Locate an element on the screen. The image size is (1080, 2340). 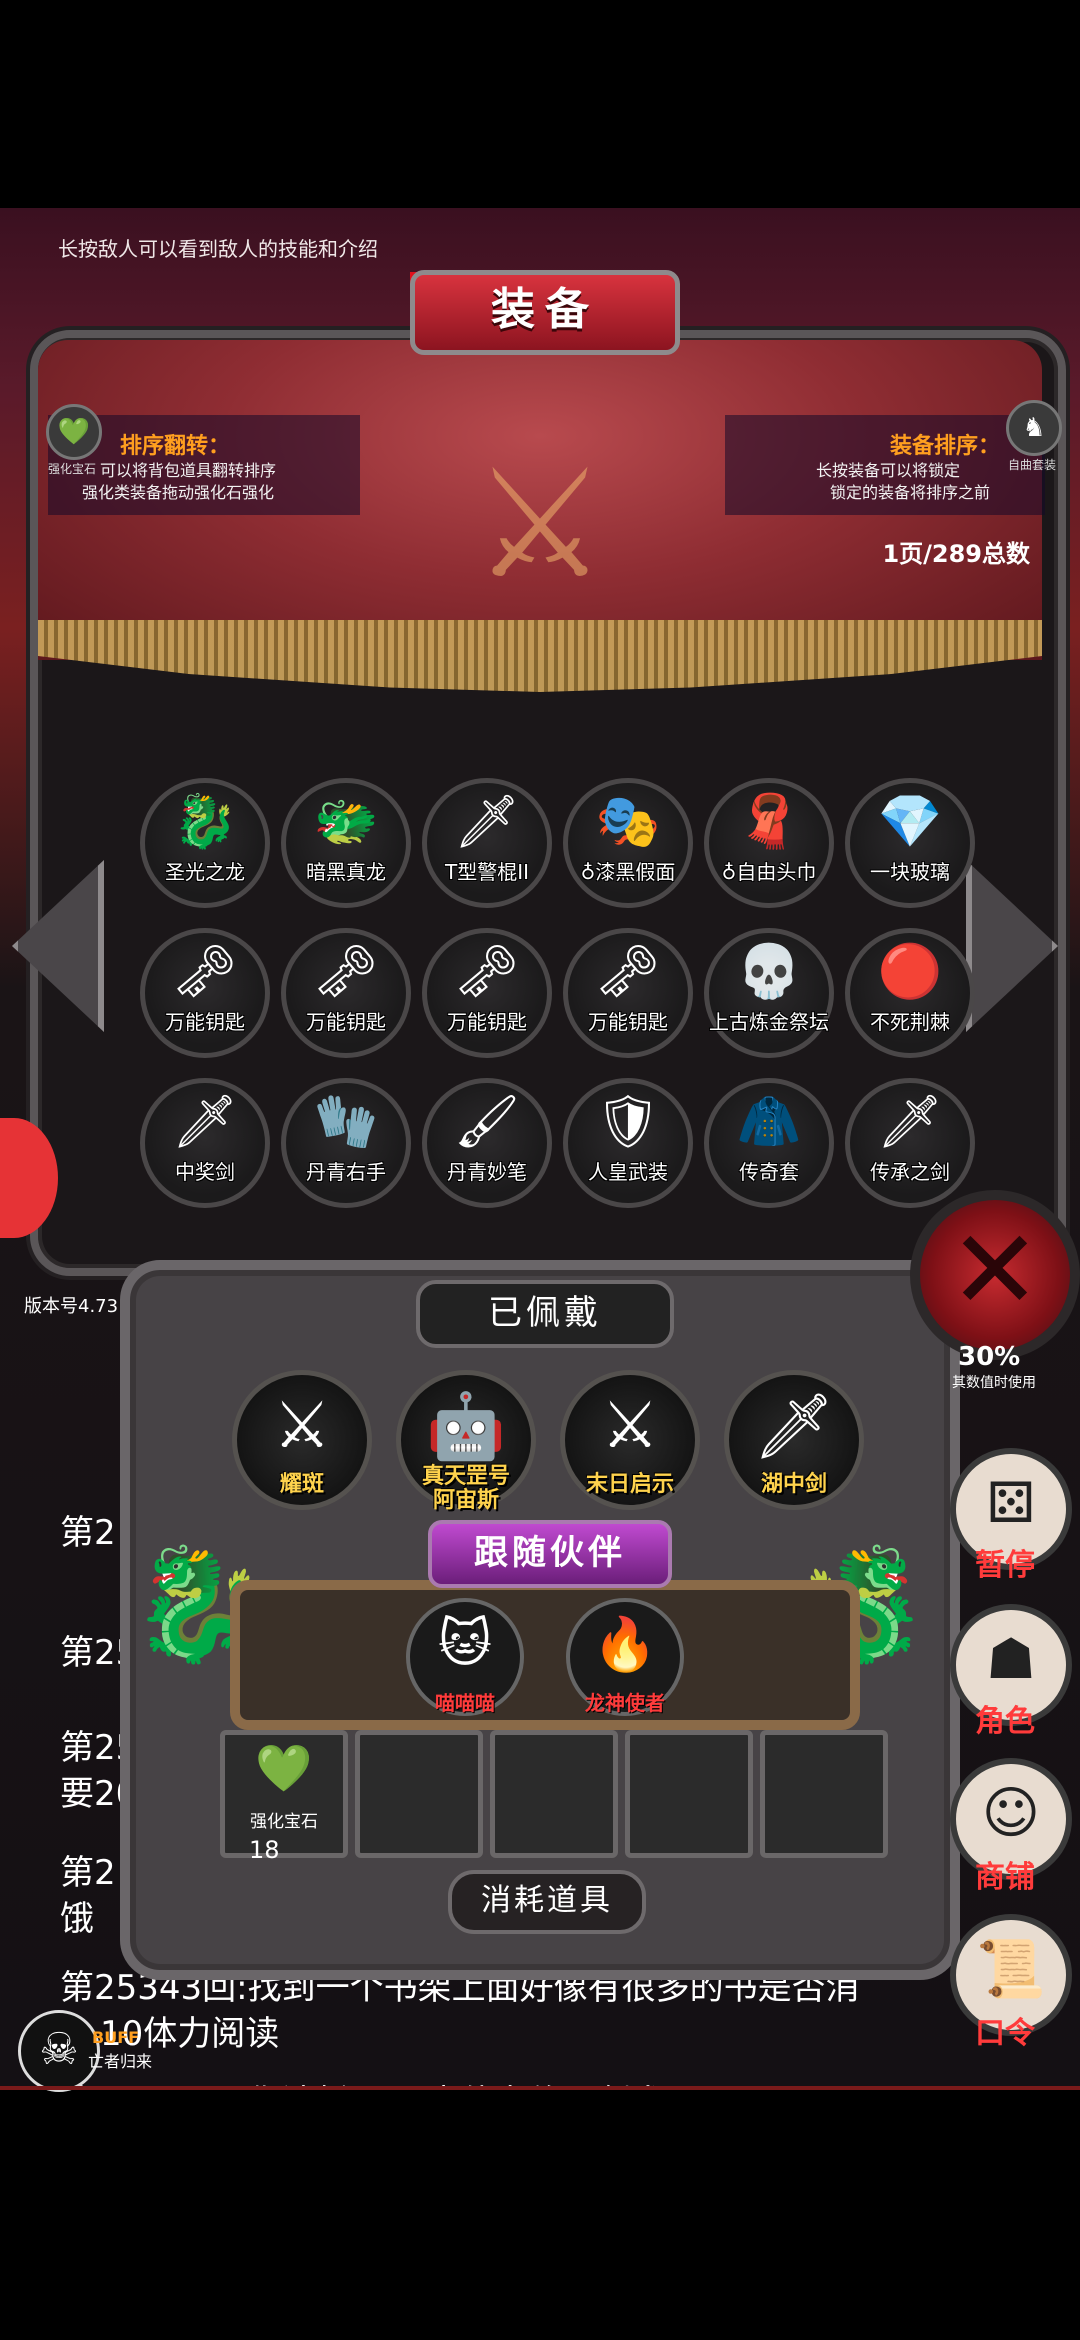
item-slot: 🔴 不死荆棘 is located at coordinates (910, 993).